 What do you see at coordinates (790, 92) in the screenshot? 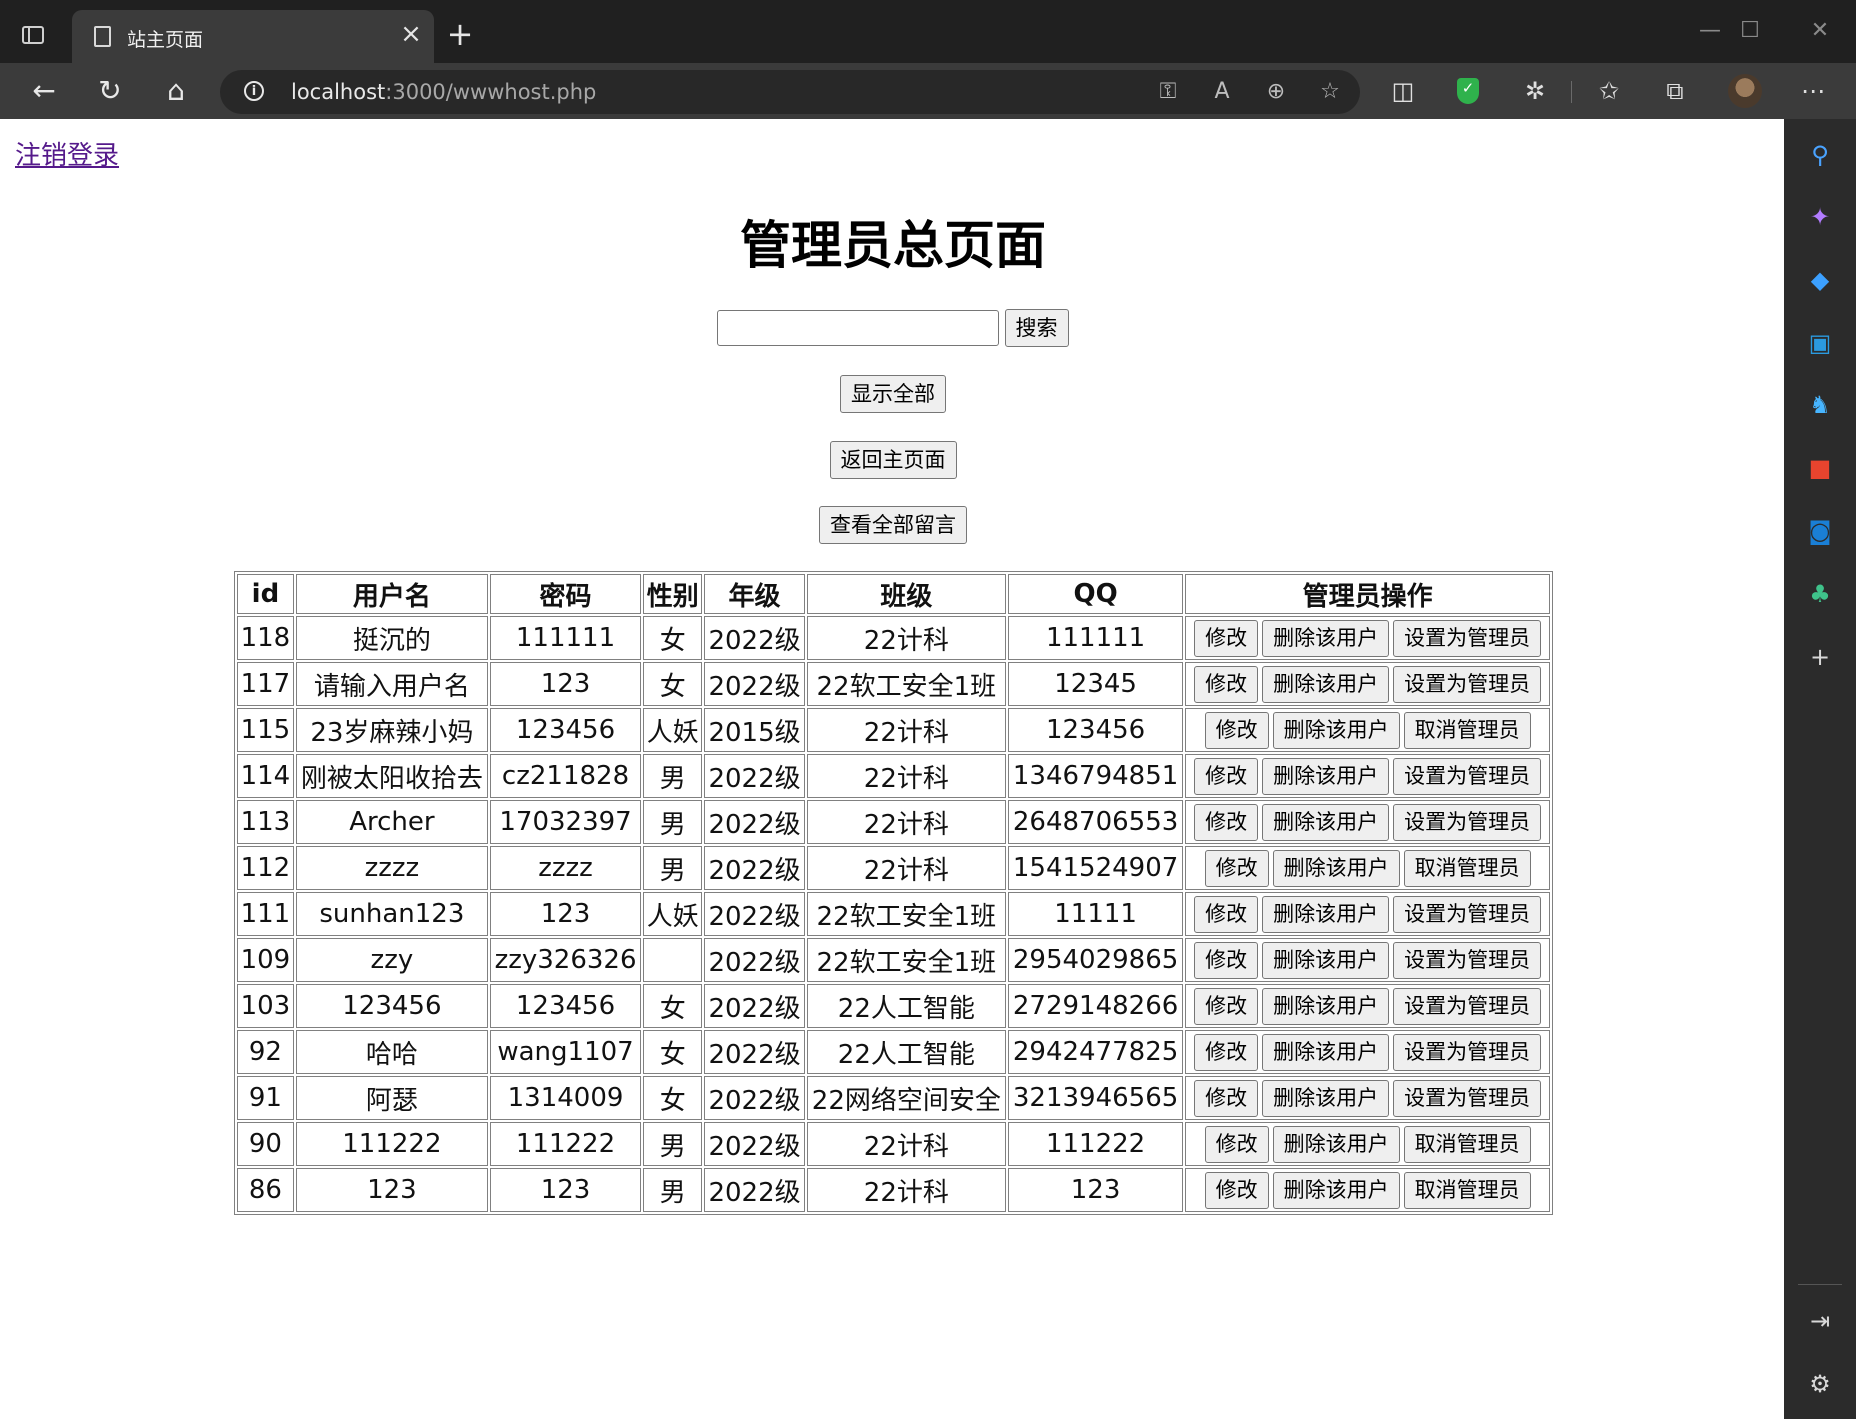
I see `address-bar: i localhost:3000/wwwhost.php ⚿ A ⊕ ☆` at bounding box center [790, 92].